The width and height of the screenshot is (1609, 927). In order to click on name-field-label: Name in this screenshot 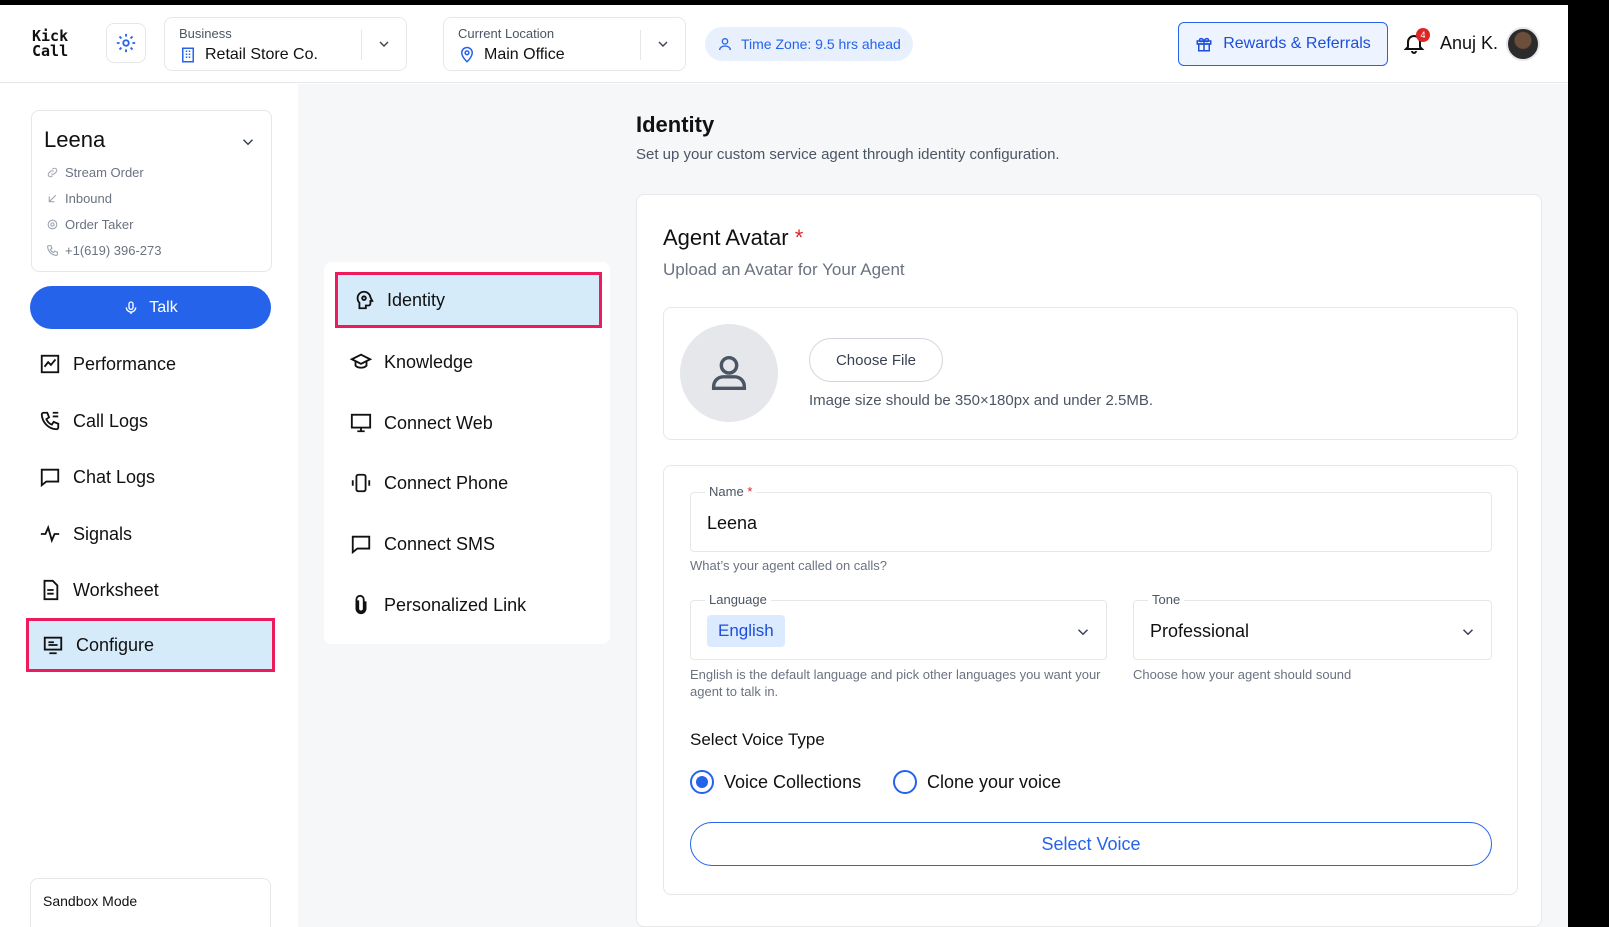, I will do `click(726, 491)`.